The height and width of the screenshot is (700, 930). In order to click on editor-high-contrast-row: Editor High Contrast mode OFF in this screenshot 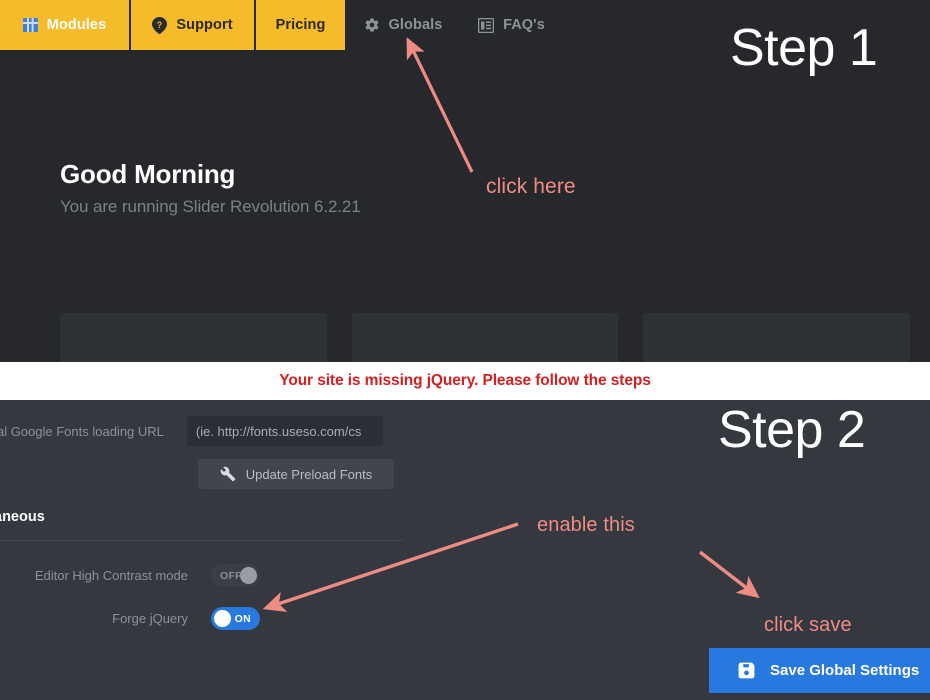, I will do `click(130, 575)`.